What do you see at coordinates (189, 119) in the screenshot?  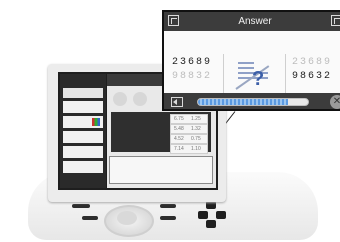 I see `table-row: 6.75 1.25` at bounding box center [189, 119].